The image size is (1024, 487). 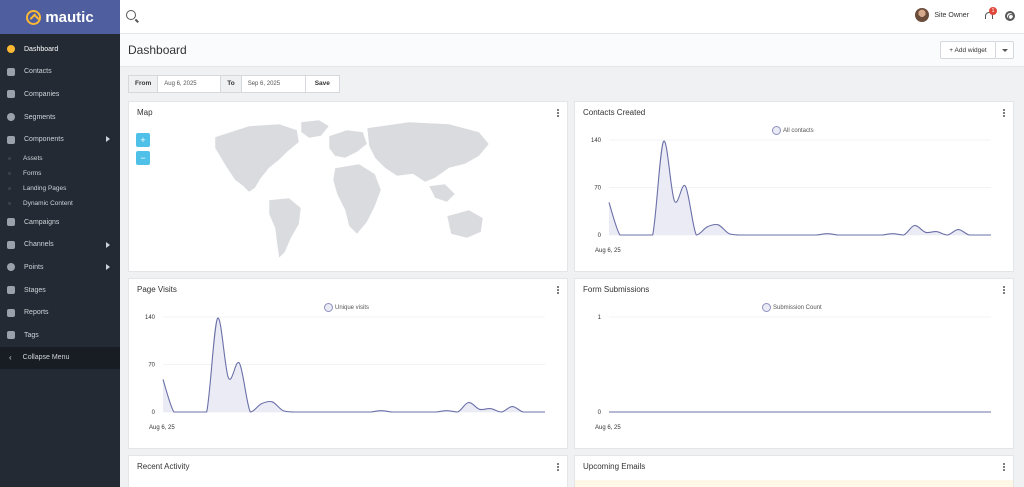 I want to click on sidebar-item-label: Segments, so click(x=40, y=117).